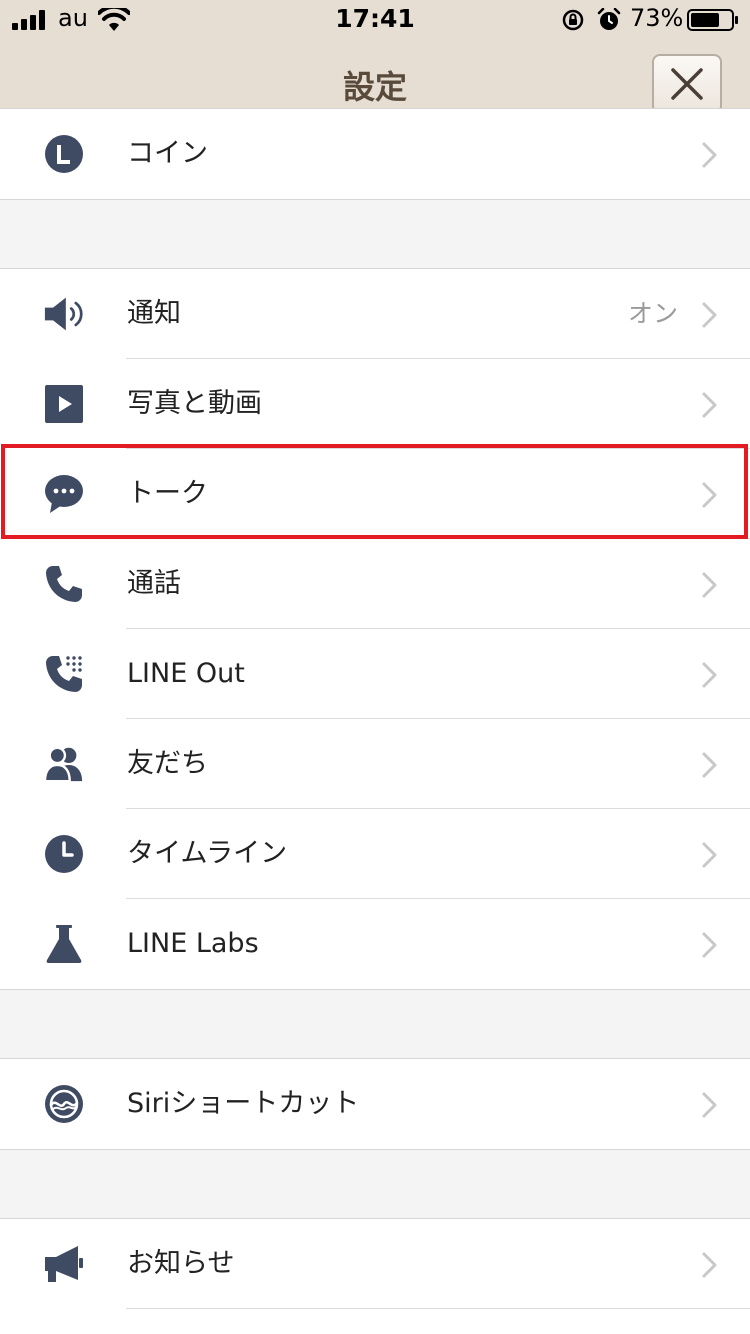  What do you see at coordinates (609, 19) in the screenshot?
I see `alarm-icon` at bounding box center [609, 19].